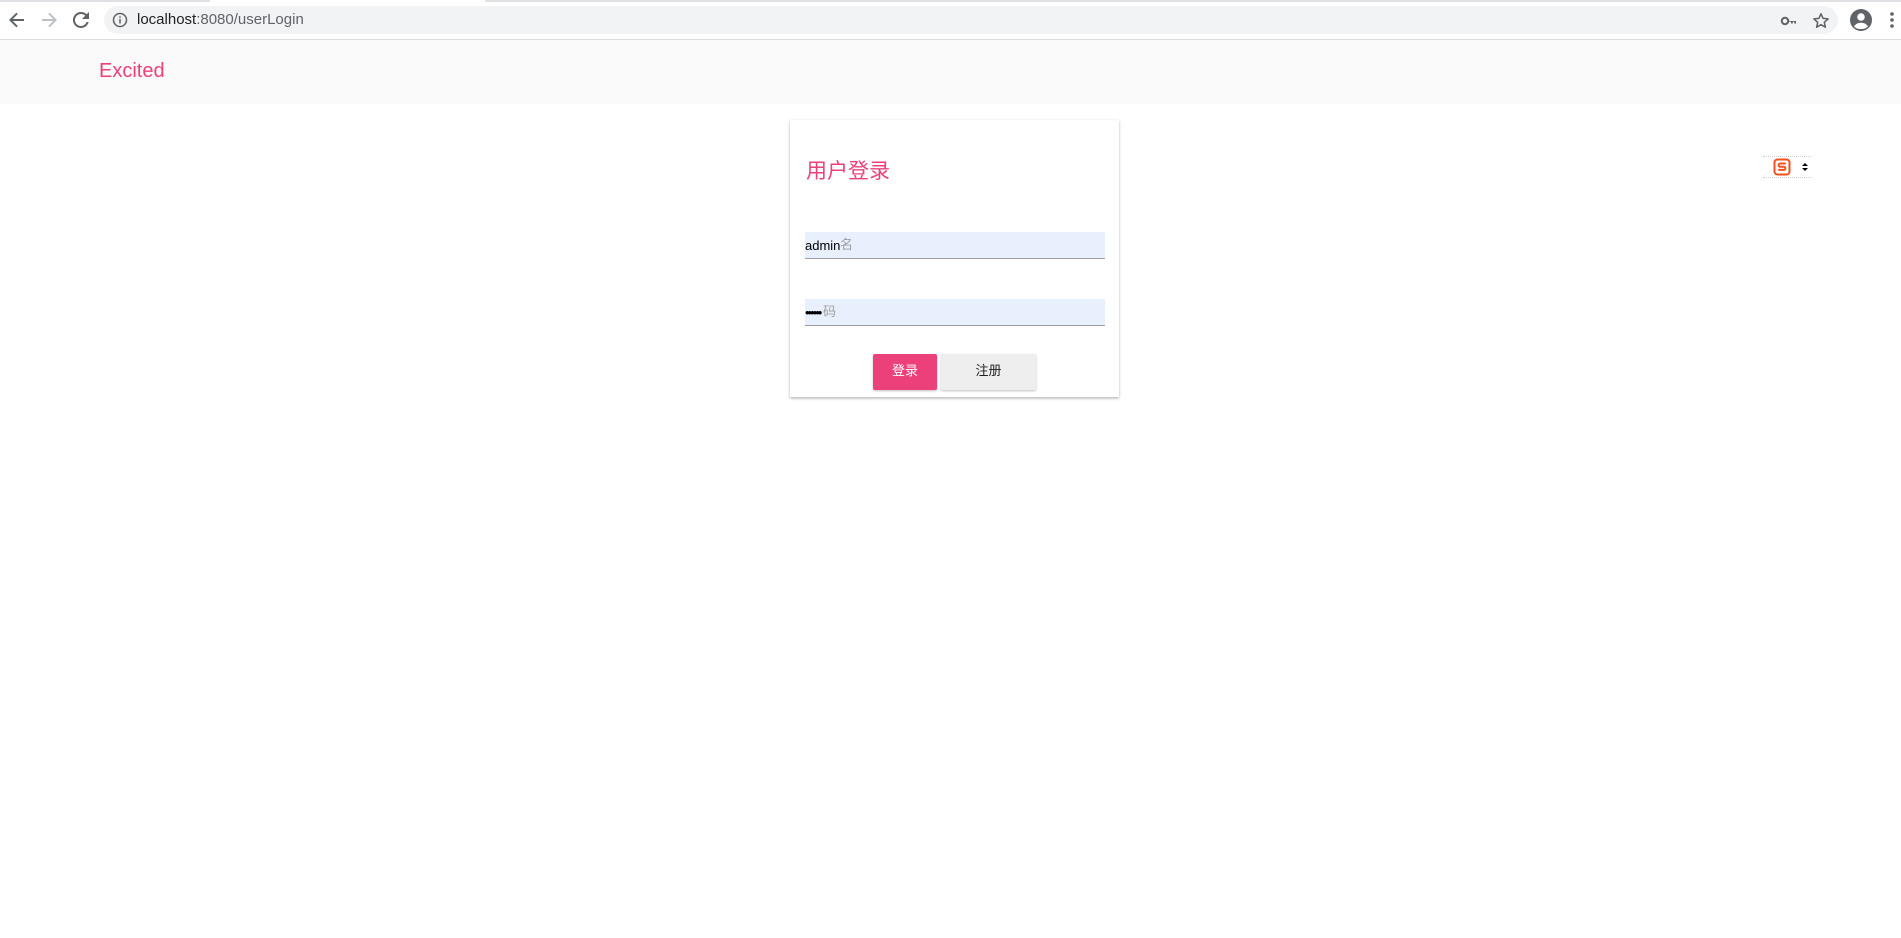 The image size is (1901, 938). Describe the element at coordinates (1782, 167) in the screenshot. I see `sogou-s-icon` at that location.